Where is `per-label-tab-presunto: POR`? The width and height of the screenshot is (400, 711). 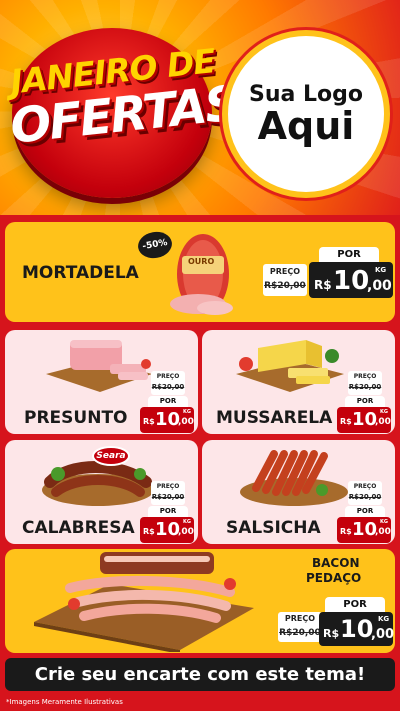 per-label-tab-presunto: POR is located at coordinates (168, 401).